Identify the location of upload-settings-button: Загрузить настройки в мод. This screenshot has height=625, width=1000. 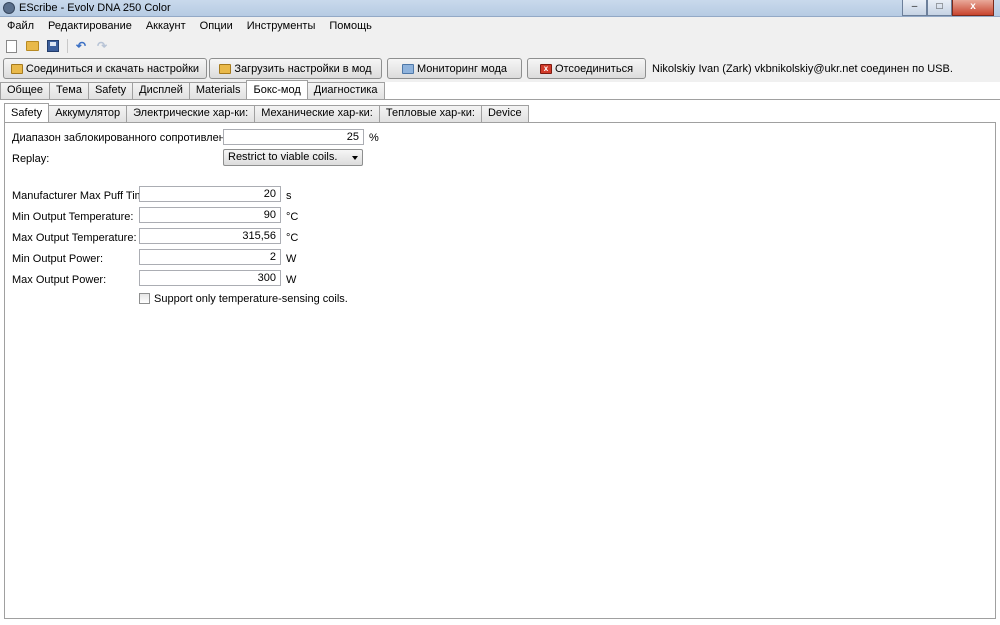
(295, 68).